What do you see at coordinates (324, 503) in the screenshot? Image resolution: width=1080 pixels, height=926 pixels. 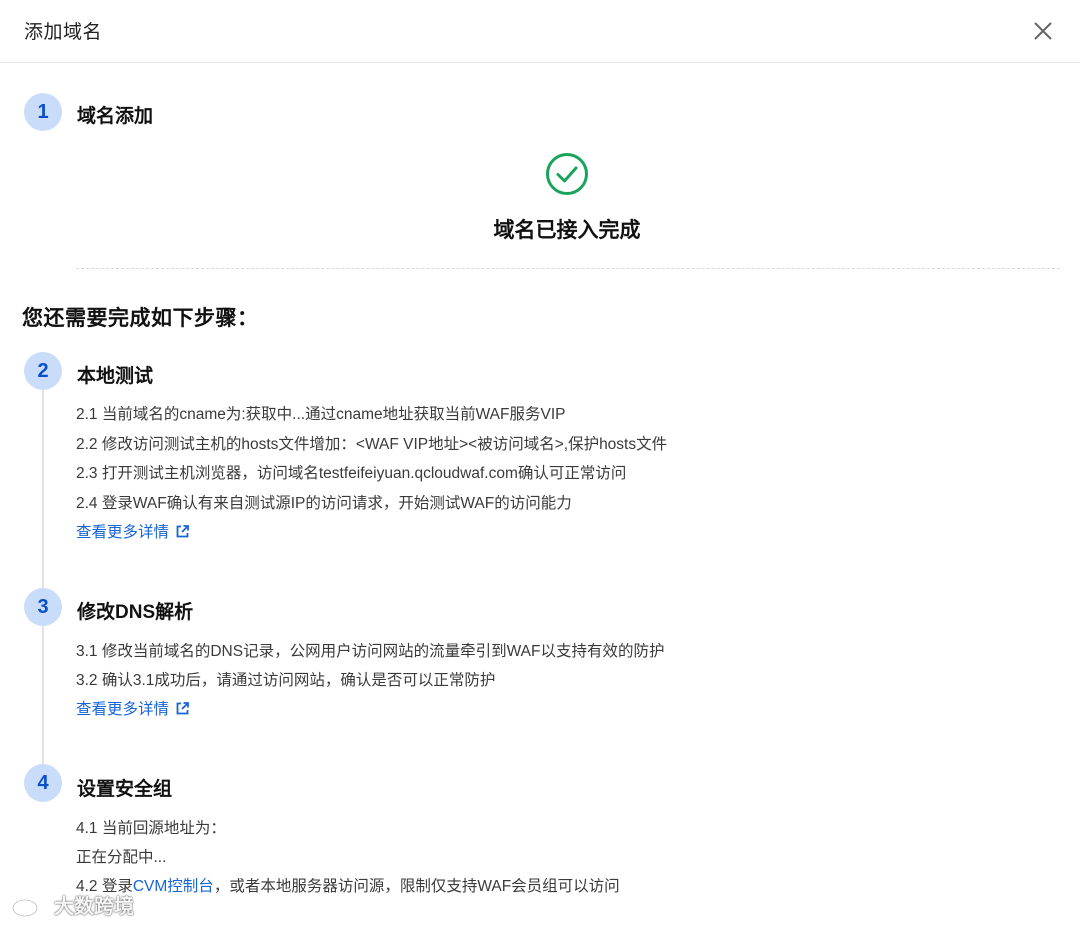 I see `step-2-line-4: 2.4 登录WAF确认有来自测试源IP的访问请求，开始测试WAF的访问能力` at bounding box center [324, 503].